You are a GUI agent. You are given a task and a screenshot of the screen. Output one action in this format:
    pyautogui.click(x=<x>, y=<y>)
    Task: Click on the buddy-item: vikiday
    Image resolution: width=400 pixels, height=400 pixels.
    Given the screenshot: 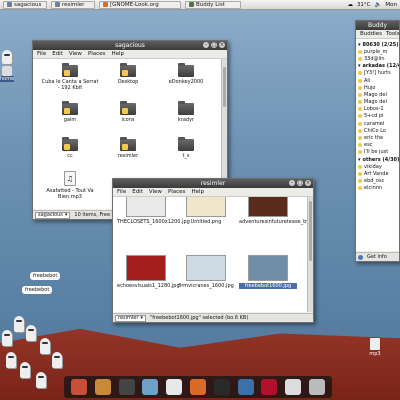 What is the action you would take?
    pyautogui.click(x=377, y=166)
    